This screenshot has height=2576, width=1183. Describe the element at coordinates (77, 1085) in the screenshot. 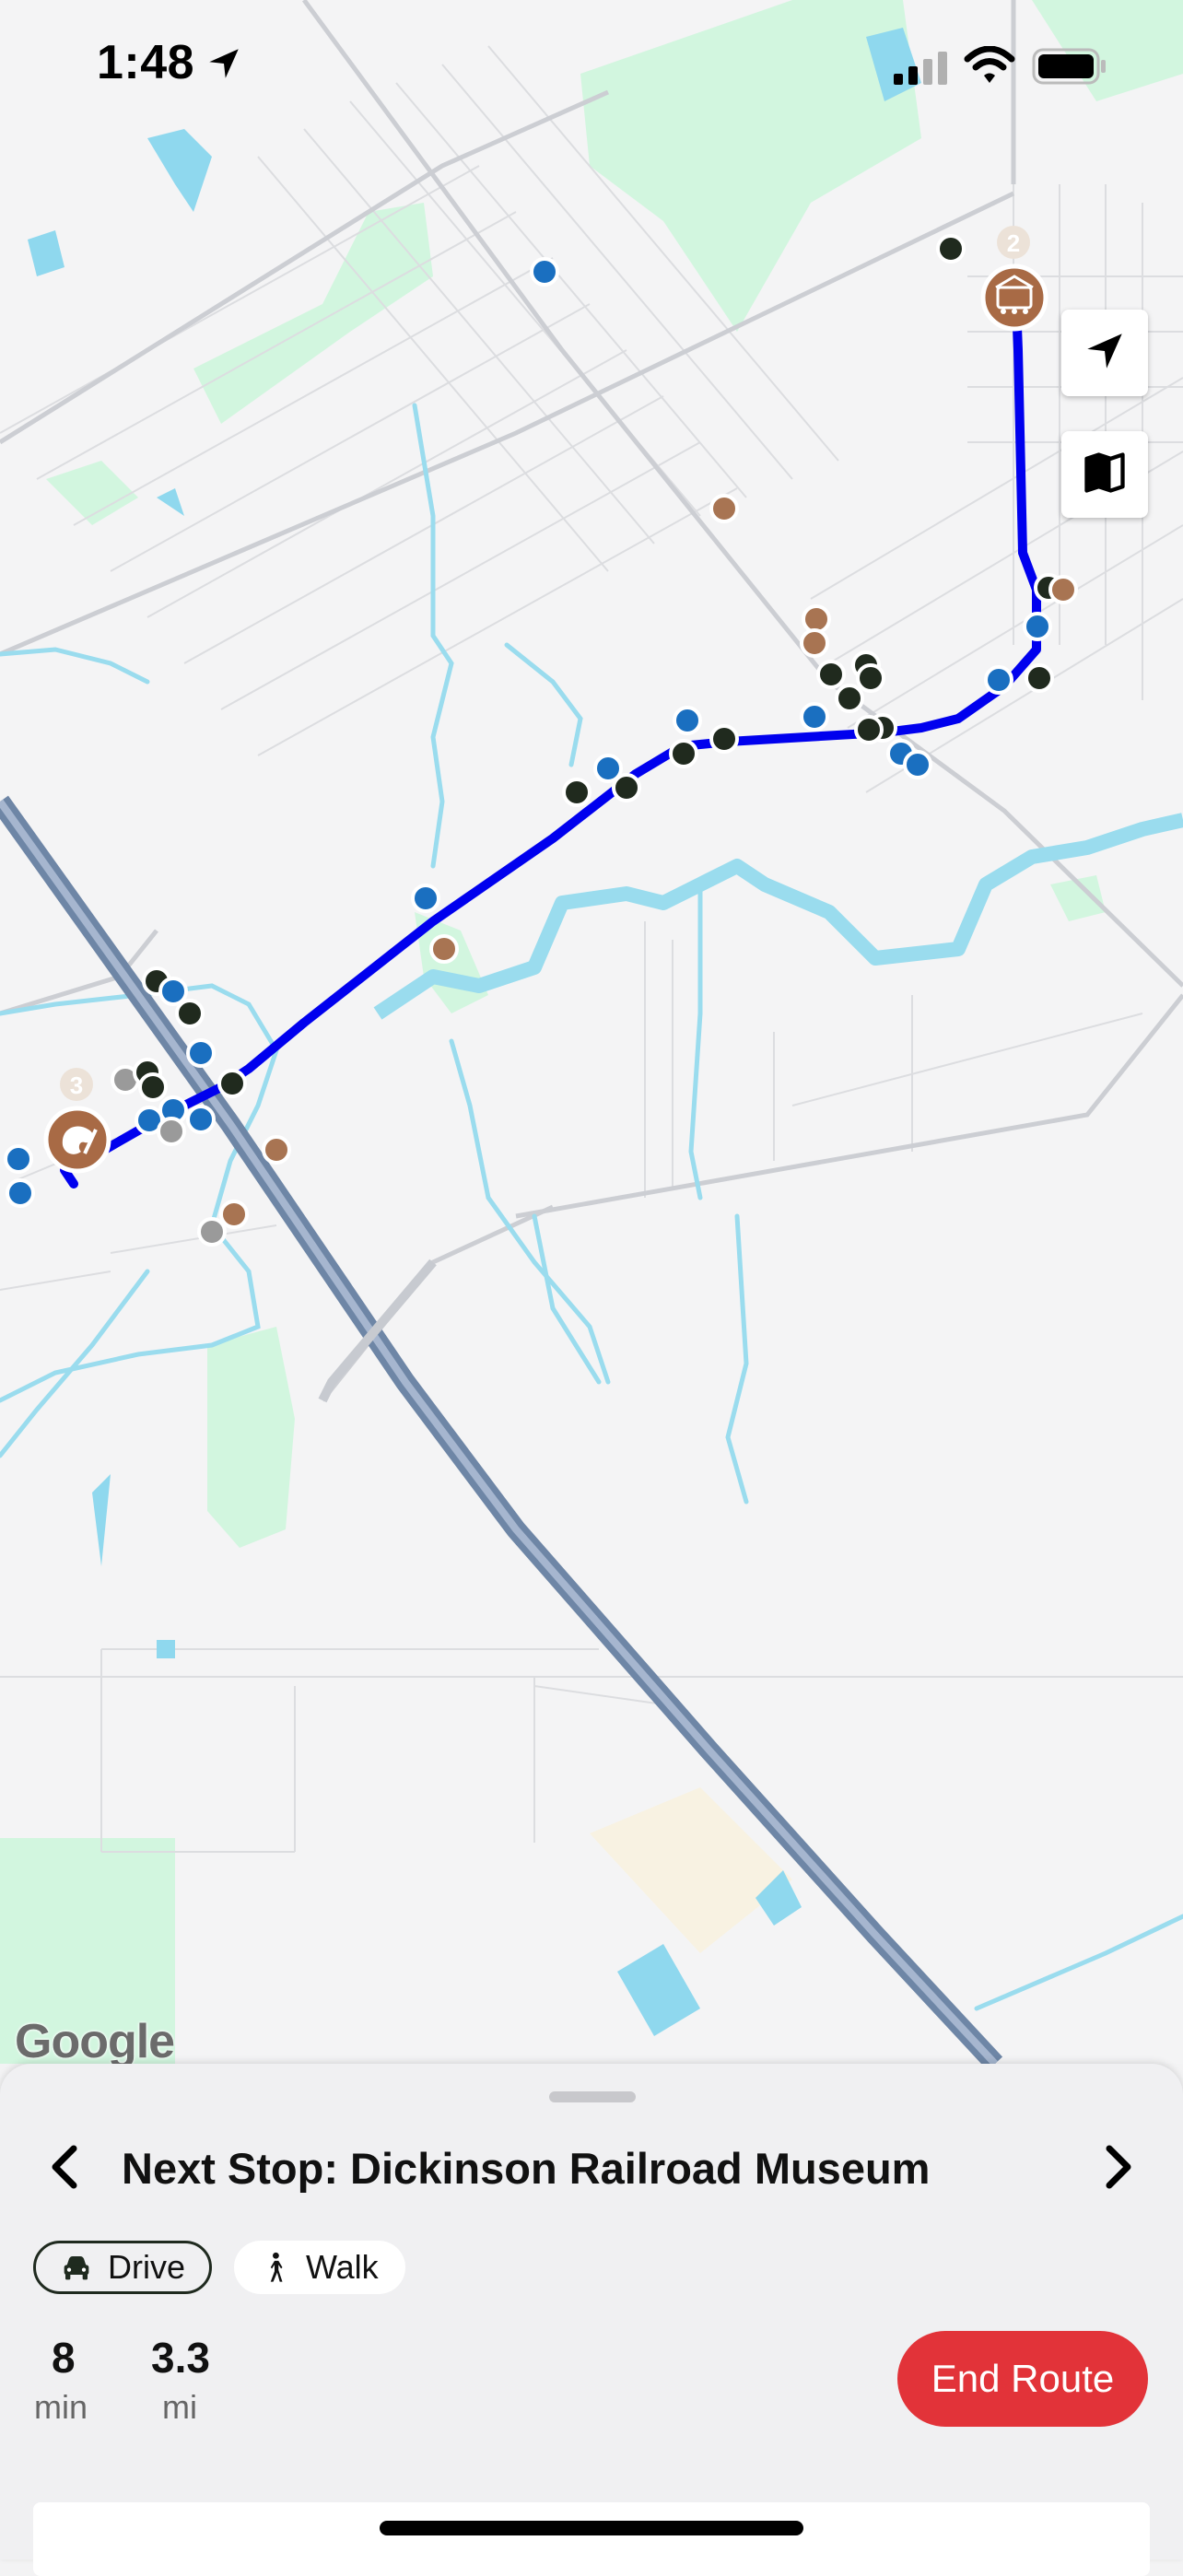

I see `svg-text: 3` at that location.